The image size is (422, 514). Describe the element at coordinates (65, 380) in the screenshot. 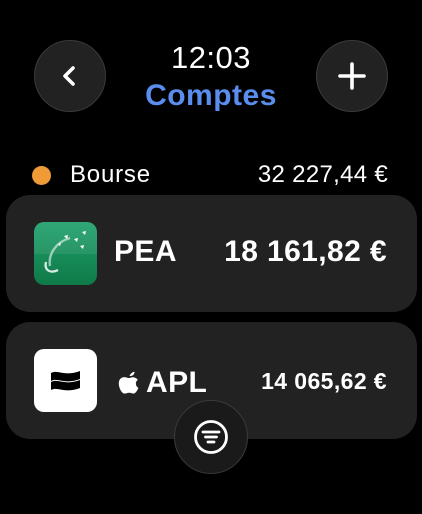

I see `trade-republic-logo` at that location.